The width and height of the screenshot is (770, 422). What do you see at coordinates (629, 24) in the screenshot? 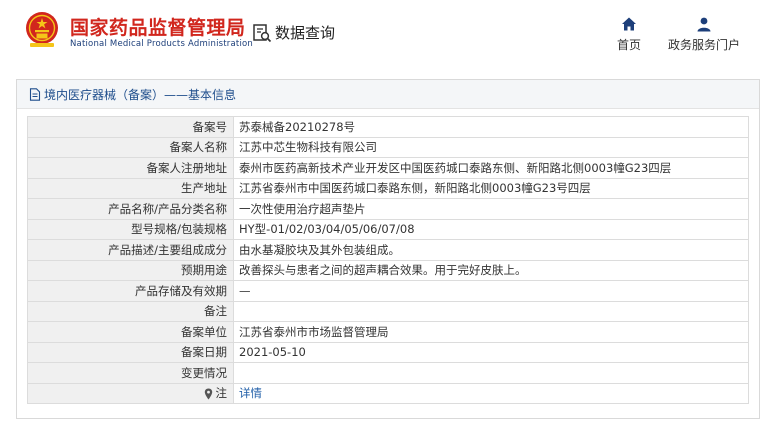
I see `home-icon` at bounding box center [629, 24].